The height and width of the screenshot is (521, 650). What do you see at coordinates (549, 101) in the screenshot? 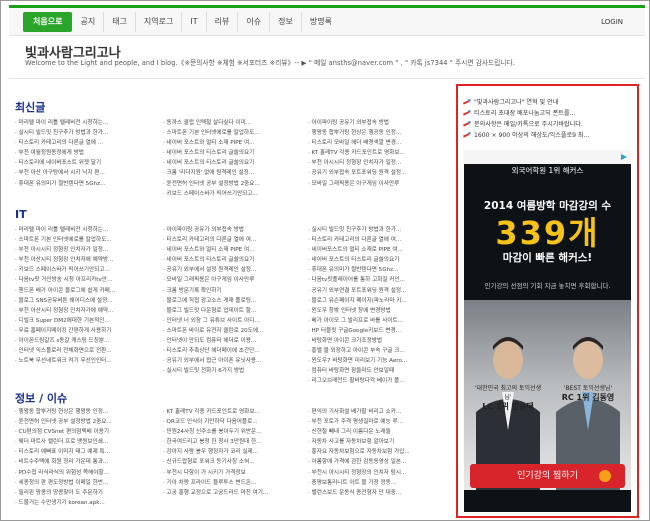
I see `sidebar-link-history: "빛과사람그리고나" 연혁 및 안내` at bounding box center [549, 101].